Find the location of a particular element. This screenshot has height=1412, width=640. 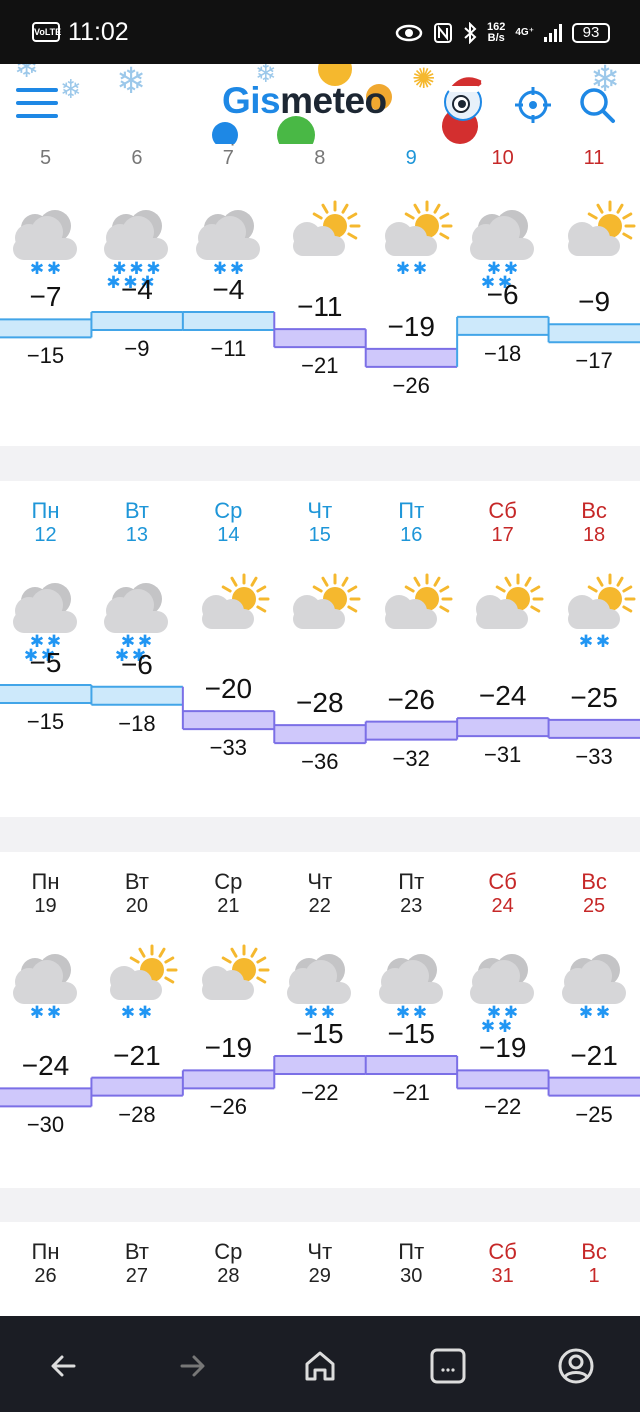

day-date: 15 is located at coordinates (319, 535).